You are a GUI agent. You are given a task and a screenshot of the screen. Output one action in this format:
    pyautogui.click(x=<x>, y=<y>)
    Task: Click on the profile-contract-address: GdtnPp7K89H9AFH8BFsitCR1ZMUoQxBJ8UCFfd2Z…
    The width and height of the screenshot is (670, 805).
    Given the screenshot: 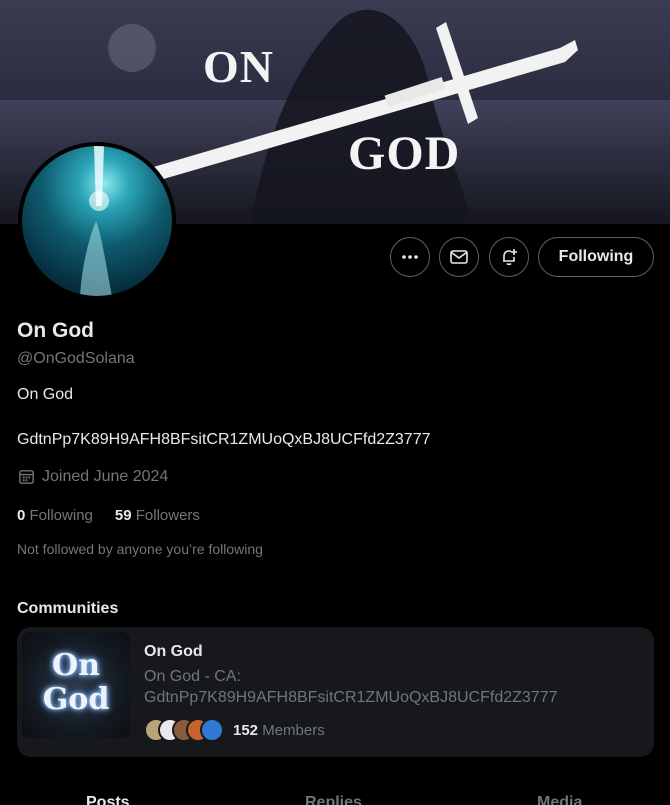 What is the action you would take?
    pyautogui.click(x=224, y=439)
    